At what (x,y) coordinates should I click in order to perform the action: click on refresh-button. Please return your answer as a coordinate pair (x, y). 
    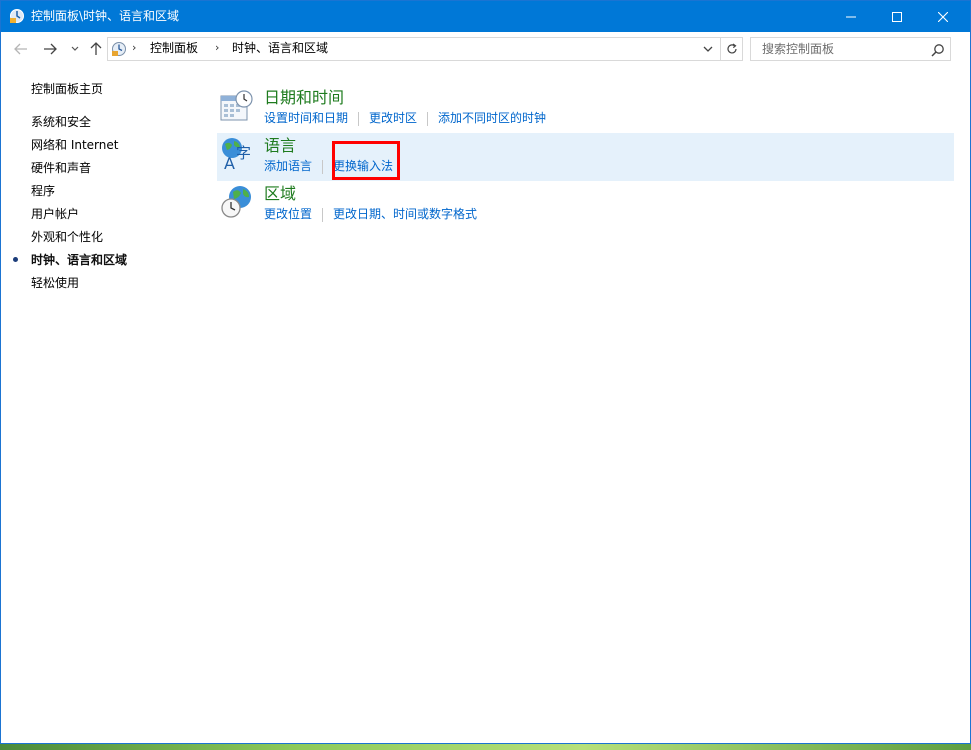
    Looking at the image, I should click on (731, 49).